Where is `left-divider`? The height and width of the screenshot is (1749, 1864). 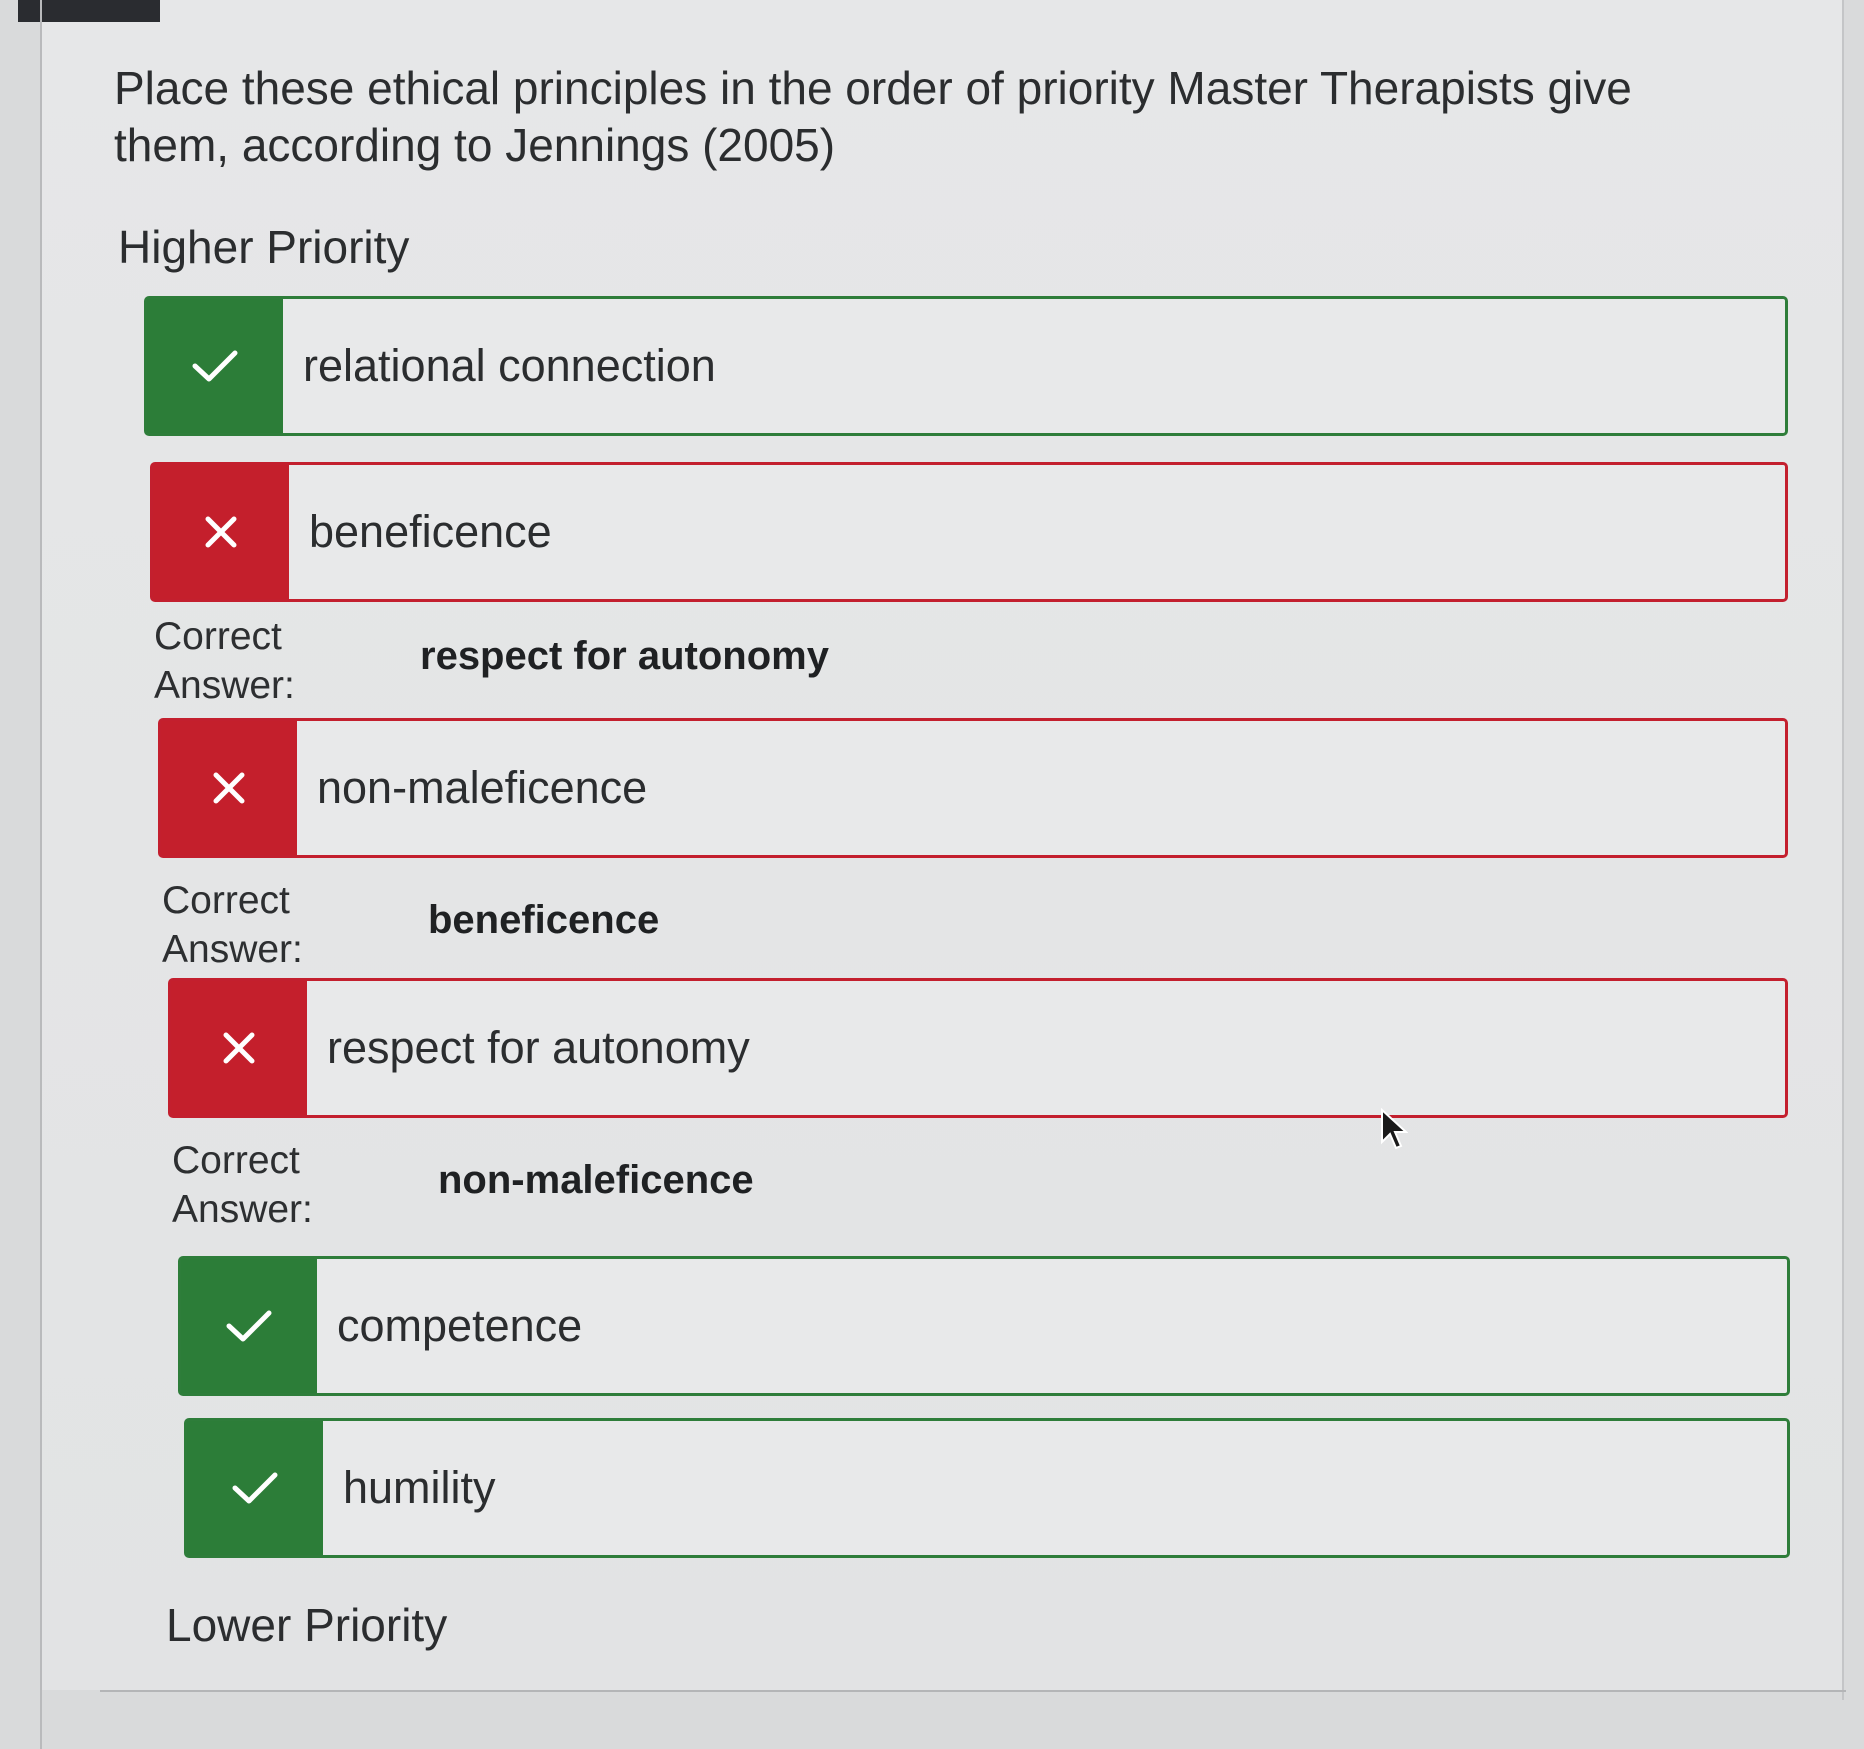
left-divider is located at coordinates (41, 874).